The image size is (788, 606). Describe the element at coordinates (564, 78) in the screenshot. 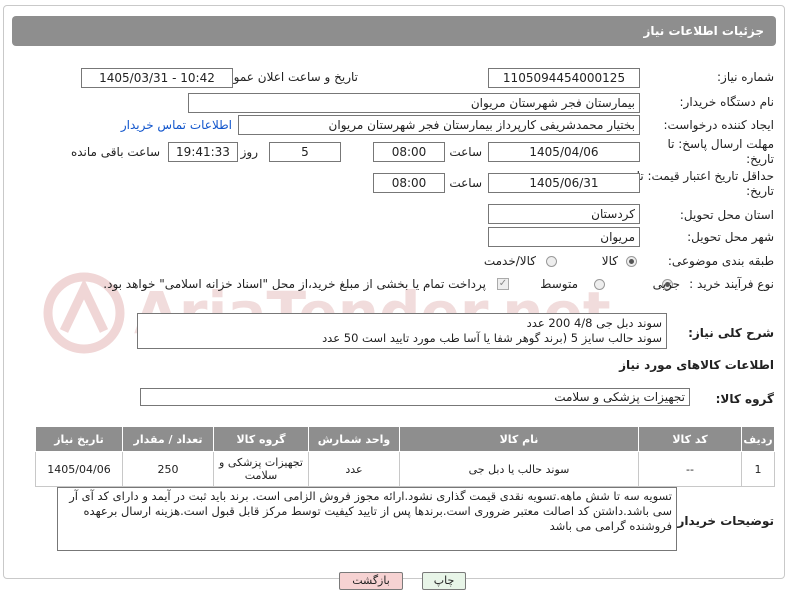

I see `need-number-field: 1105094454000125` at that location.